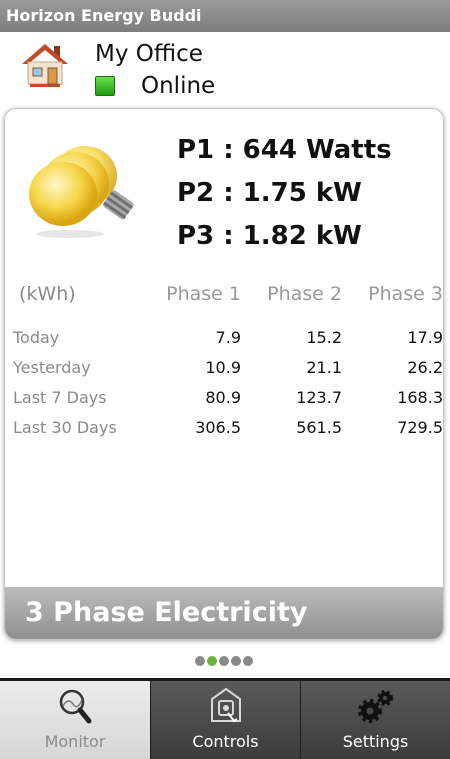  Describe the element at coordinates (420, 397) in the screenshot. I see `table-cell: 168.3` at that location.